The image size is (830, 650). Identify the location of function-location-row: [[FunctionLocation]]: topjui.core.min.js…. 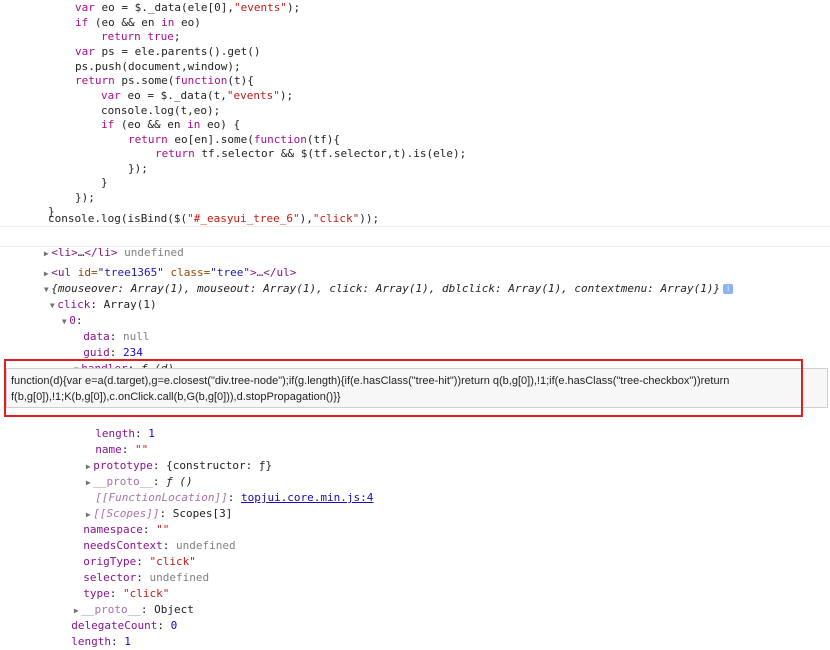
(234, 497).